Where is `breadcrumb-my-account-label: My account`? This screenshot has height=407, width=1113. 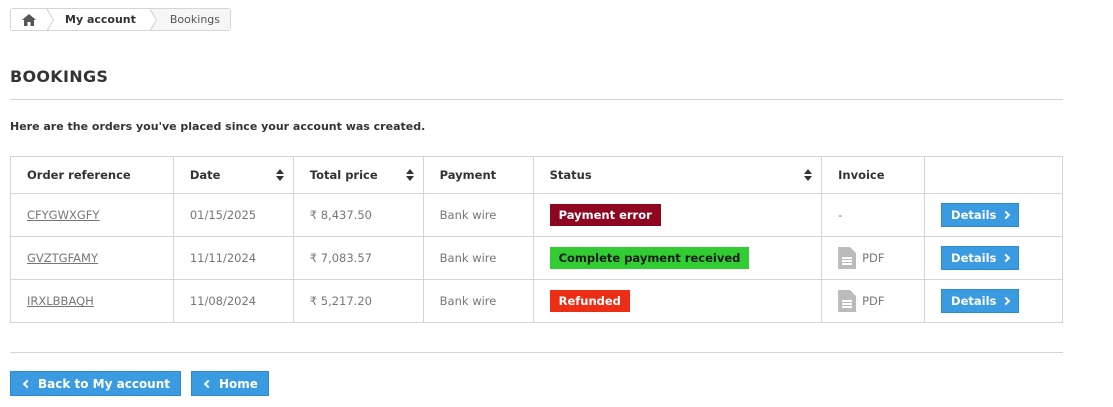
breadcrumb-my-account-label: My account is located at coordinates (100, 19).